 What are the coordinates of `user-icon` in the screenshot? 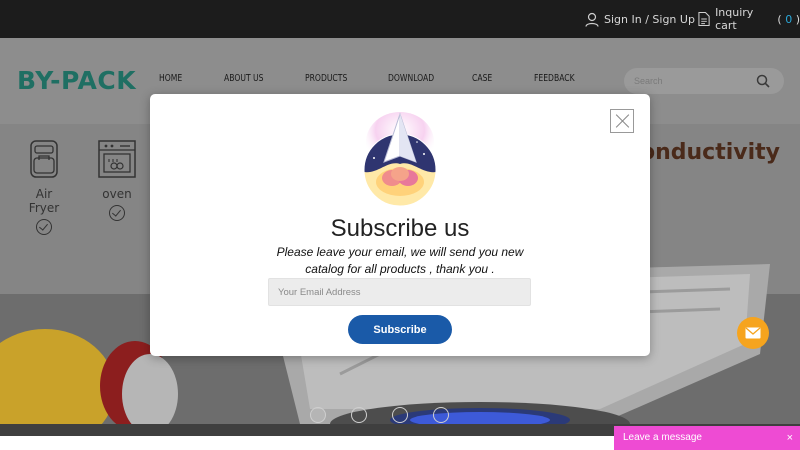 It's located at (592, 19).